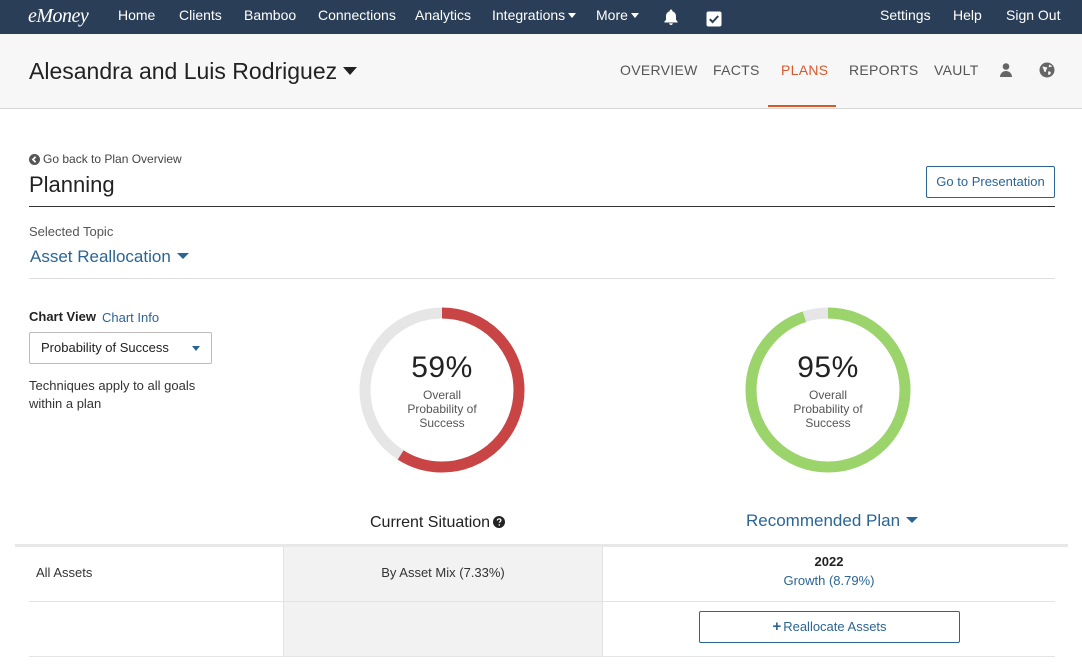 This screenshot has width=1082, height=670. I want to click on title-divider, so click(542, 206).